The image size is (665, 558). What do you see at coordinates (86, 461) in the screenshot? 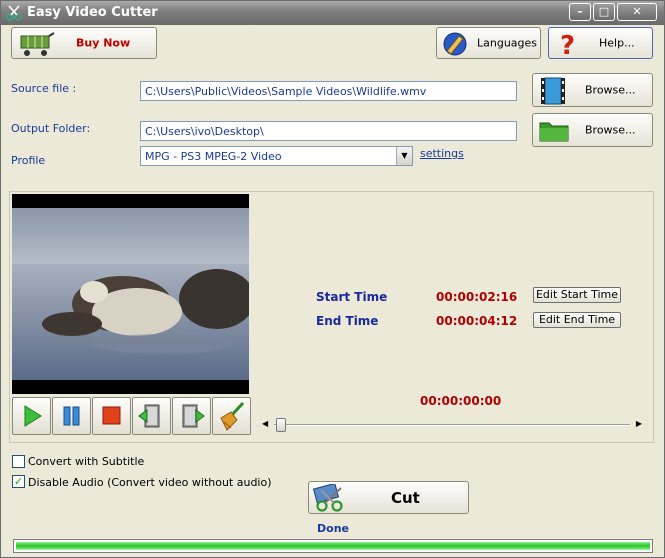
I see `subtitle-label: Convert with Subtitle` at bounding box center [86, 461].